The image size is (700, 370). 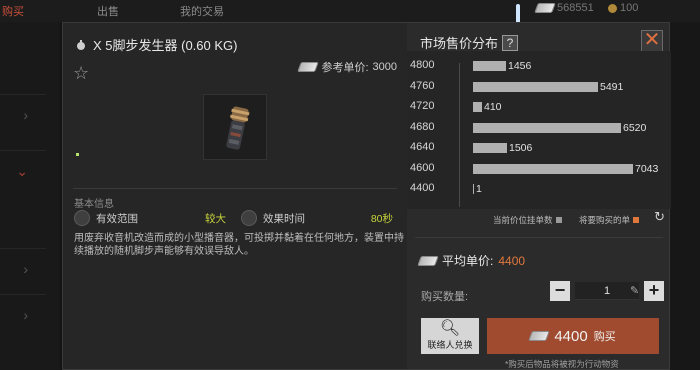 What do you see at coordinates (422, 167) in the screenshot?
I see `price-tick-label: 4600` at bounding box center [422, 167].